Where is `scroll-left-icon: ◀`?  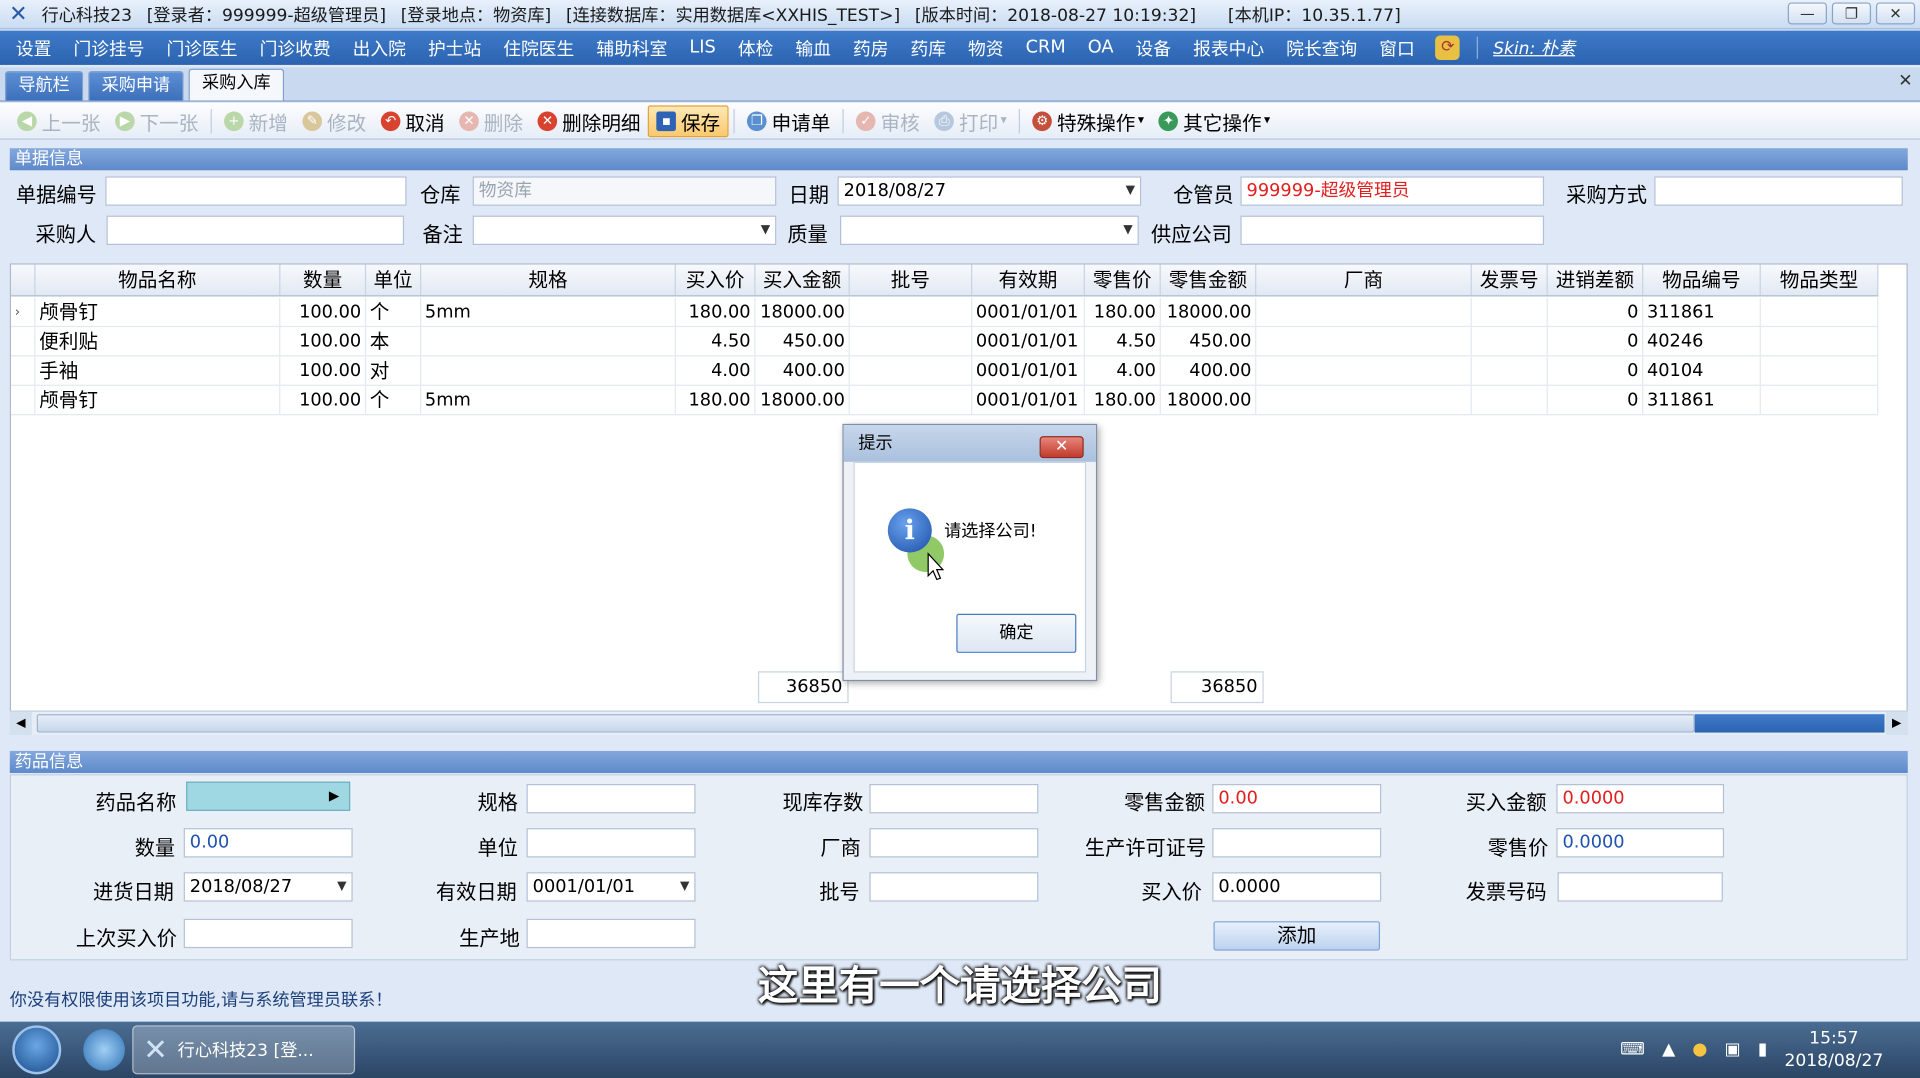 scroll-left-icon: ◀ is located at coordinates (20, 723).